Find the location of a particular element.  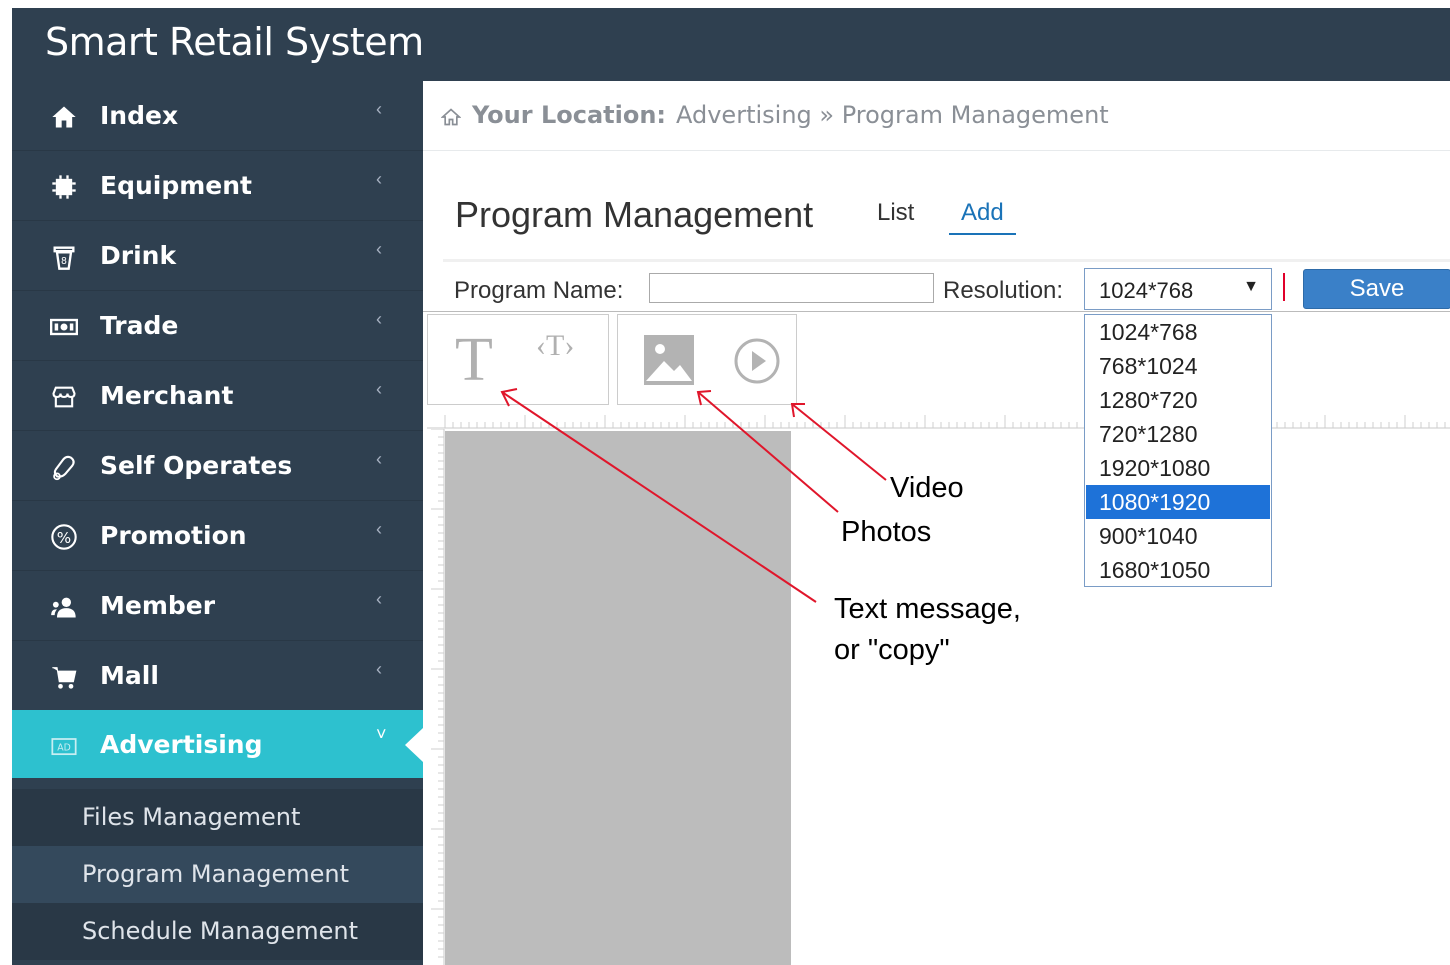

percent-icon: % is located at coordinates (64, 537).